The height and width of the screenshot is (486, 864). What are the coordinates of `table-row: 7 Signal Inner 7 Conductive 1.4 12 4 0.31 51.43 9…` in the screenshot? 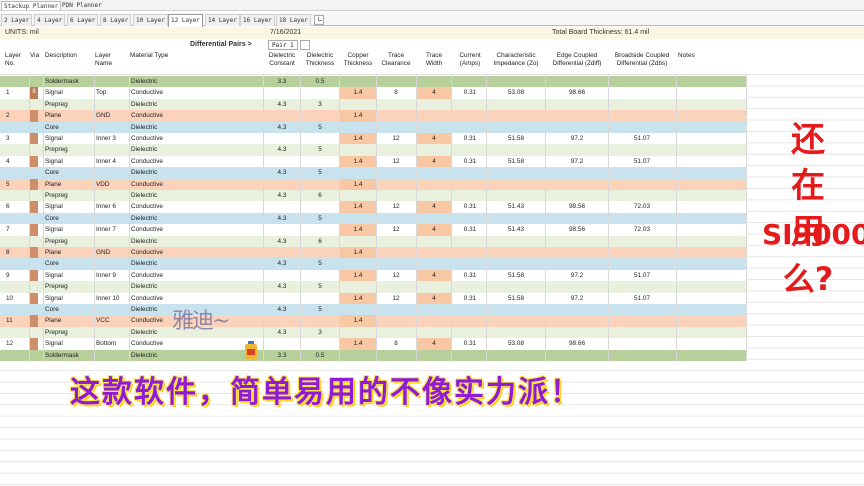 It's located at (373, 230).